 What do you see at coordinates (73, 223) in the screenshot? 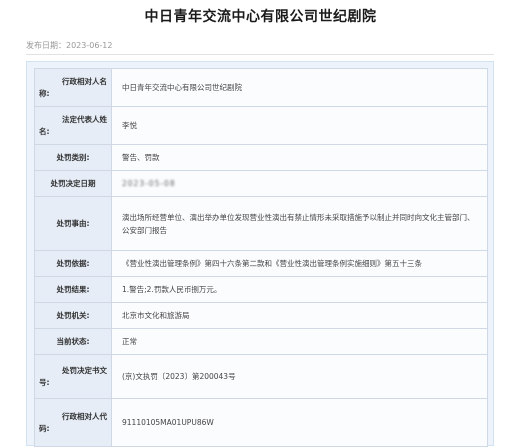
I see `label-penalty-reason: 处罚事由:` at bounding box center [73, 223].